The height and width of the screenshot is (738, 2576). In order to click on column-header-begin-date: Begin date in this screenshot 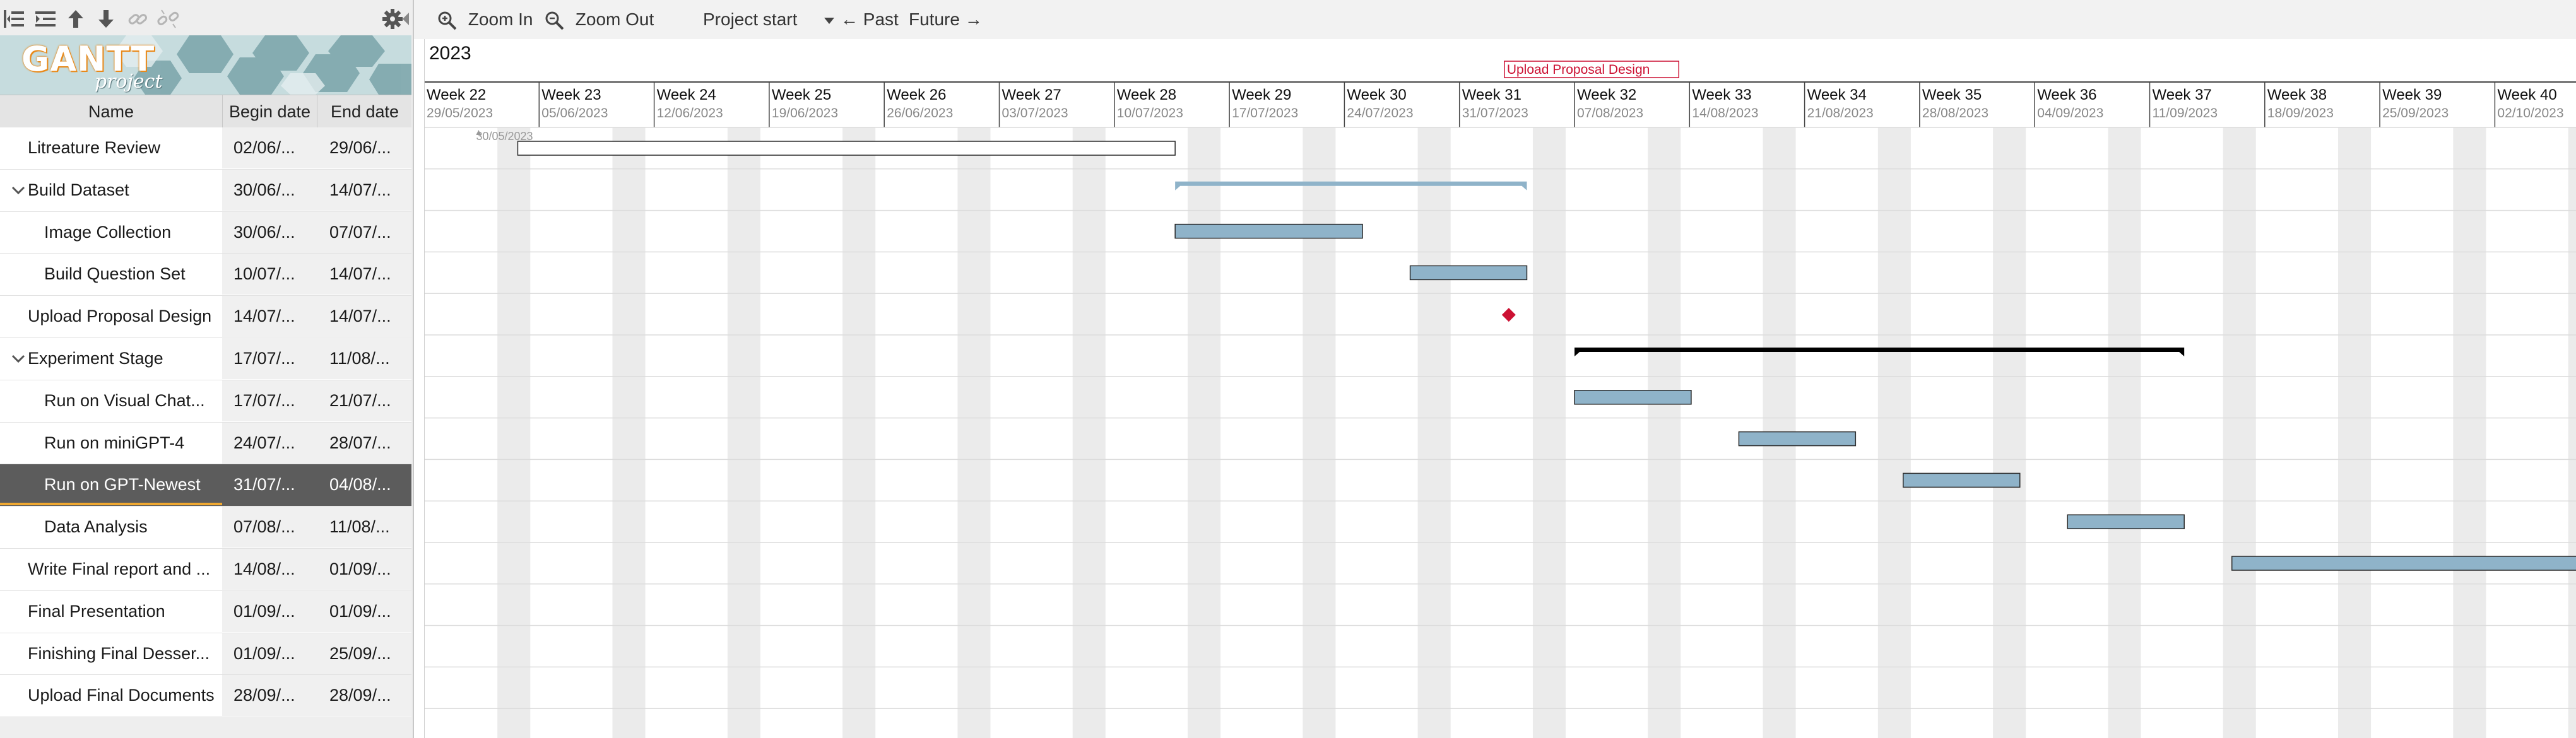, I will do `click(269, 111)`.